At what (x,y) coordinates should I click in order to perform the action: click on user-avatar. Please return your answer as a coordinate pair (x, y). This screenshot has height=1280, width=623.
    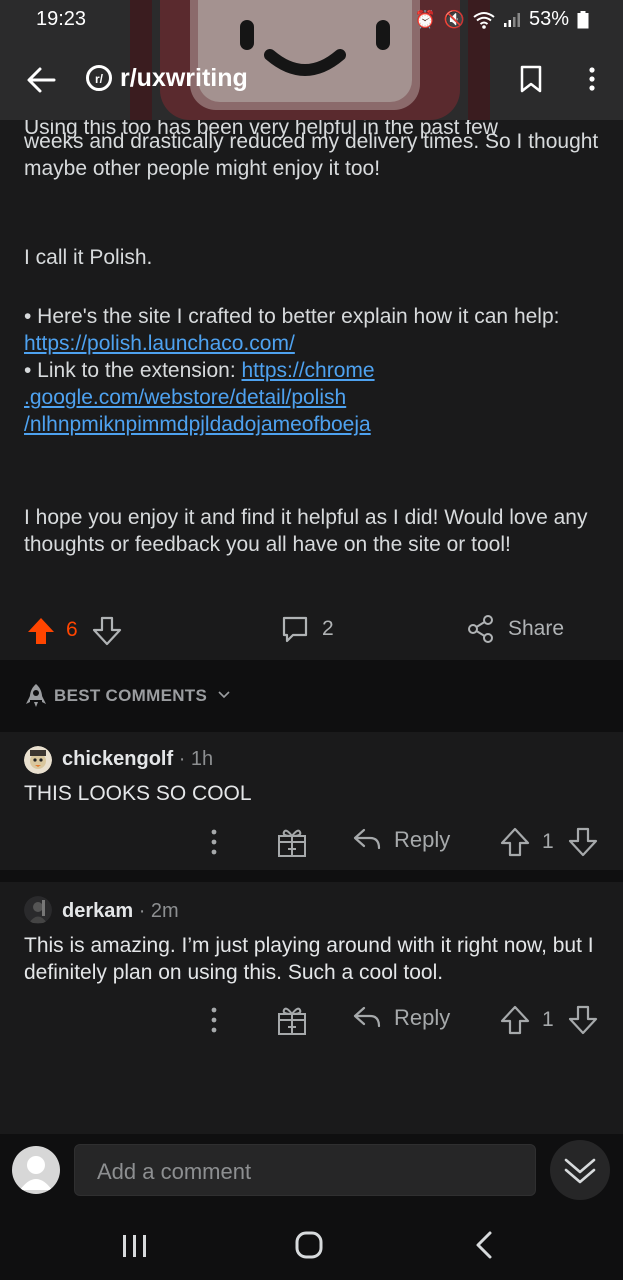
    Looking at the image, I should click on (36, 1170).